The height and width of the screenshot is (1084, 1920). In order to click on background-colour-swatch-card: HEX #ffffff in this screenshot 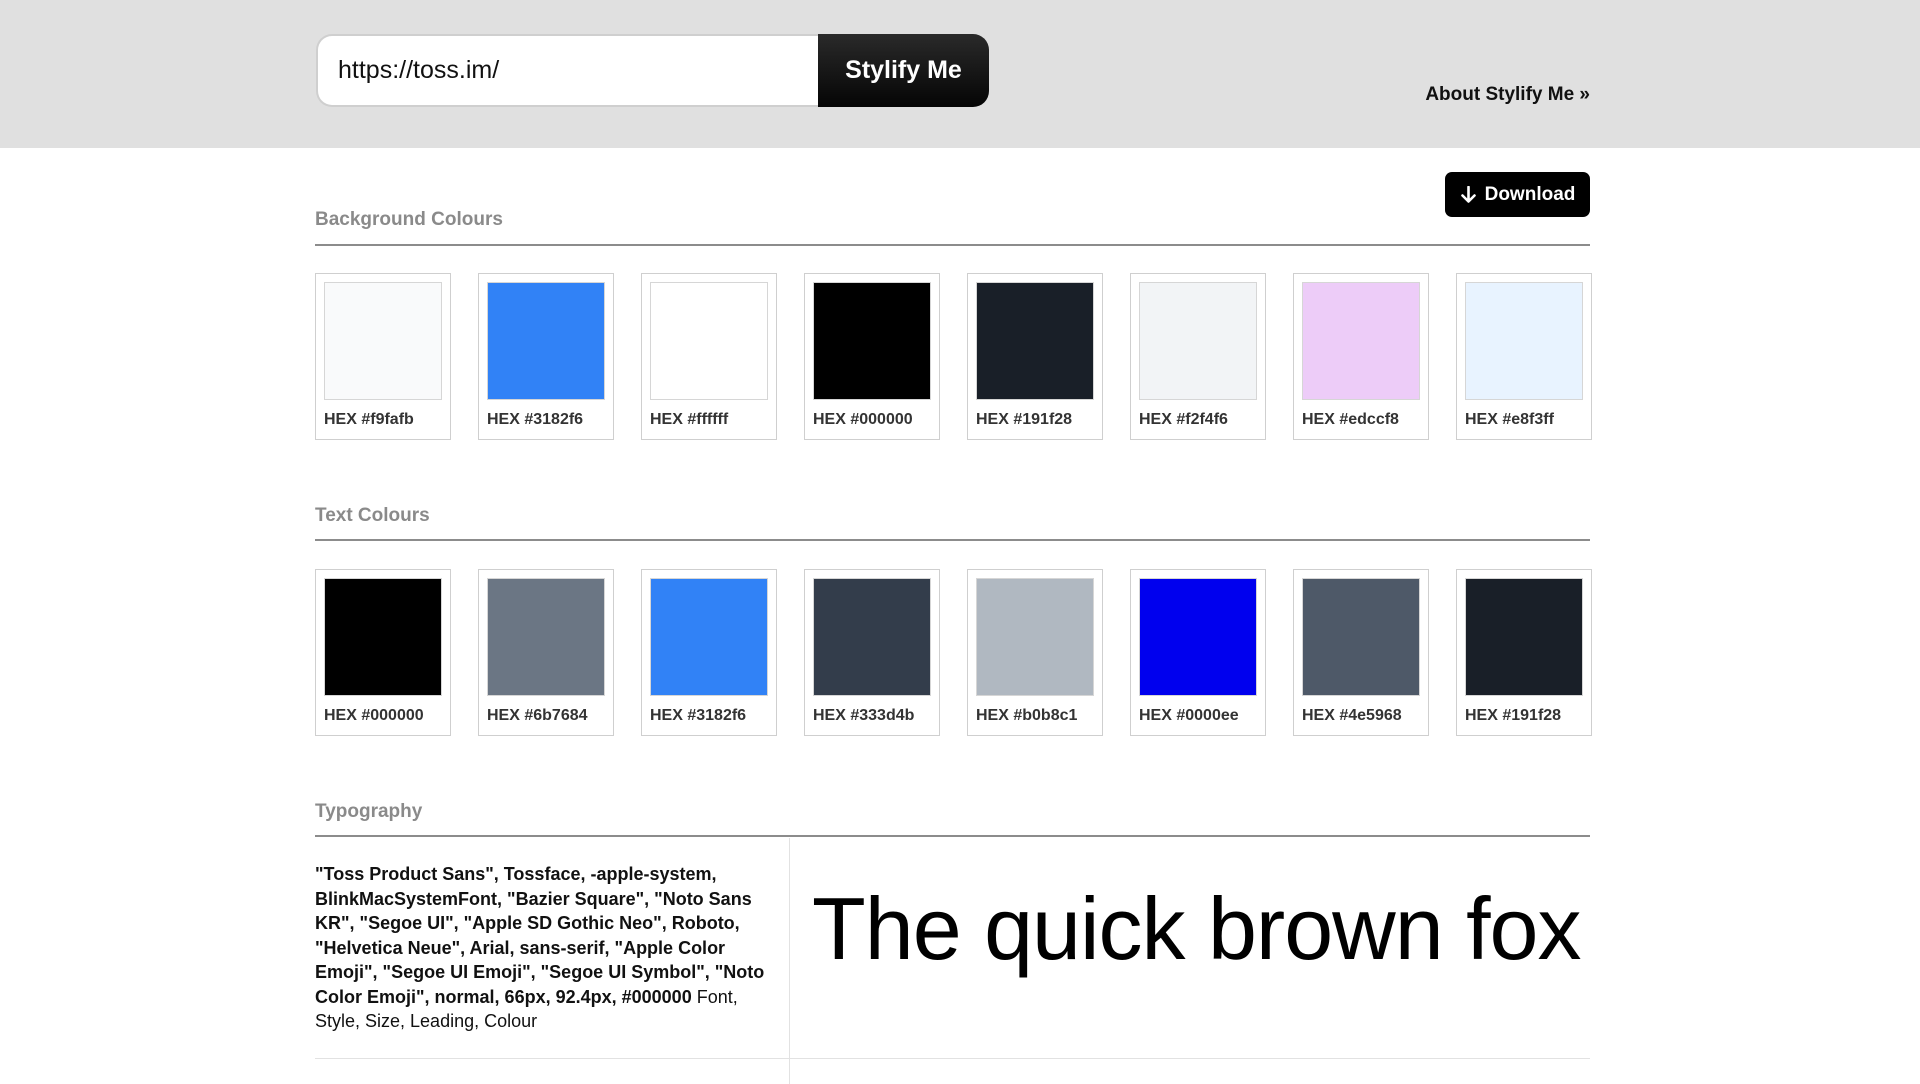, I will do `click(709, 356)`.